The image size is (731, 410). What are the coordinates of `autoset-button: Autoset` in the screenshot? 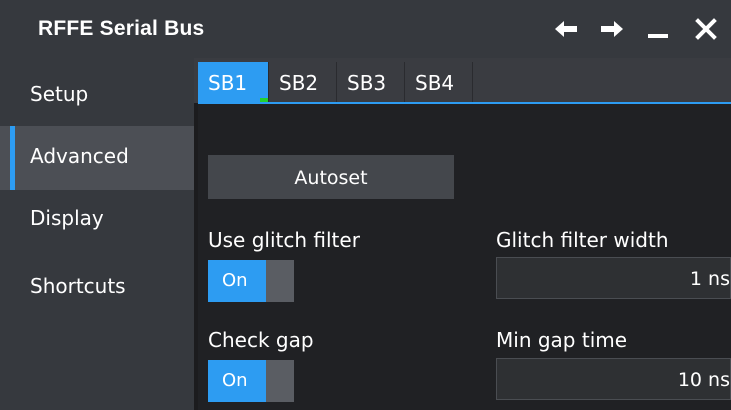 It's located at (331, 177).